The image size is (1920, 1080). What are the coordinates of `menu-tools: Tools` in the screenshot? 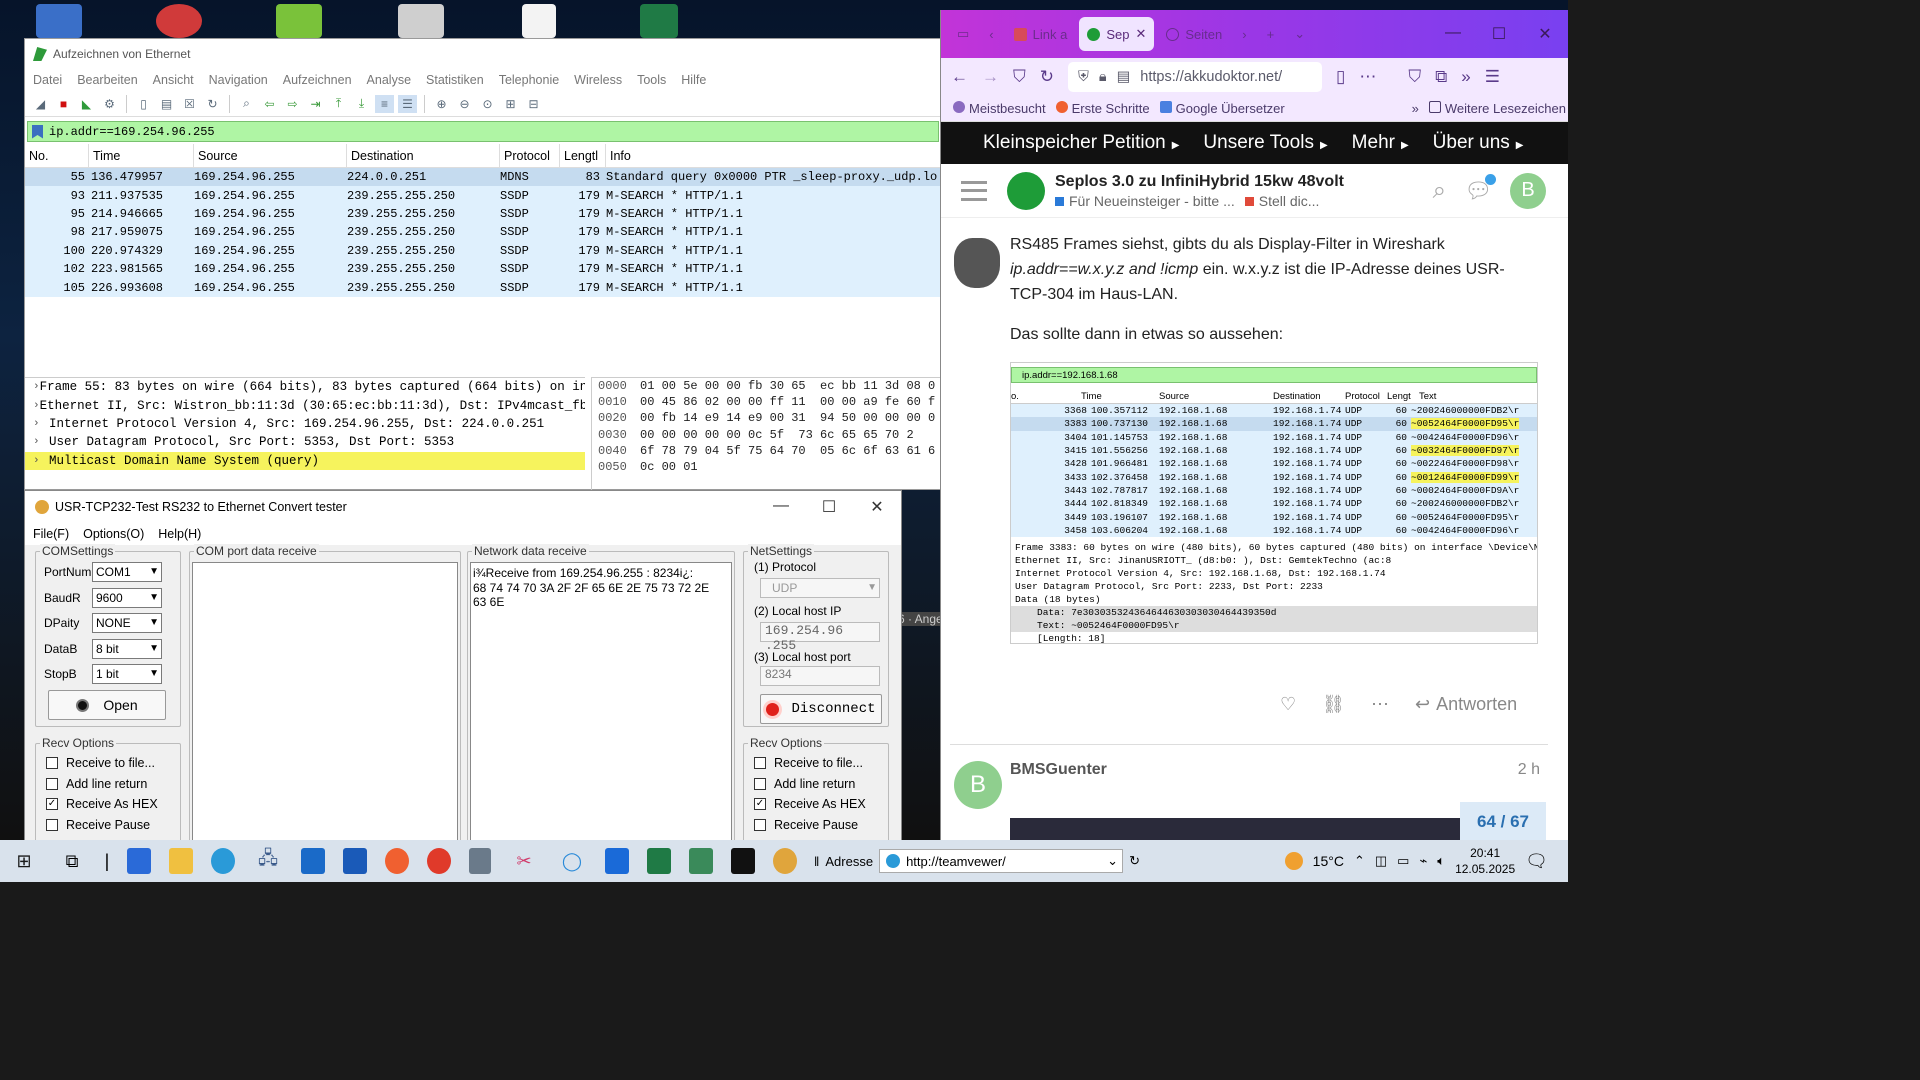 It's located at (651, 80).